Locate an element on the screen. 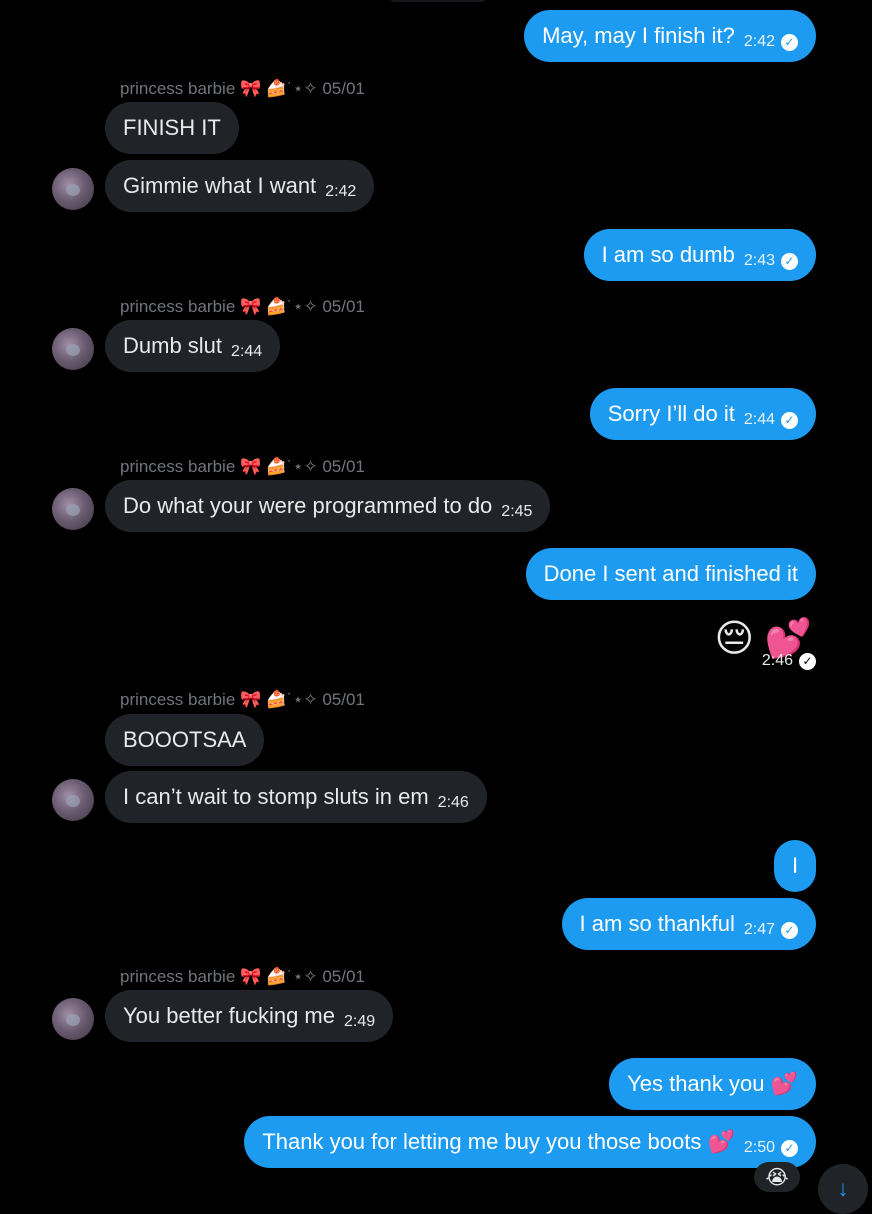 The width and height of the screenshot is (872, 1214). message-bubble-incoming: FINISH IT is located at coordinates (172, 128).